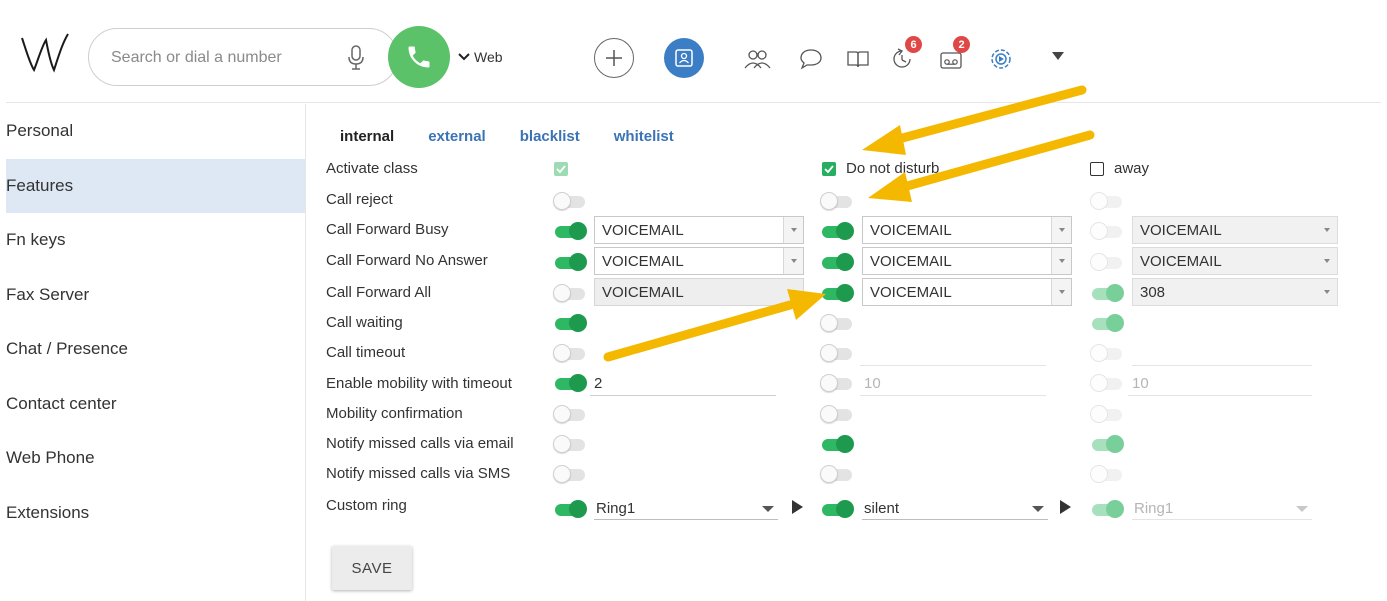 The image size is (1387, 601). I want to click on mobility-toggle-col1, so click(570, 383).